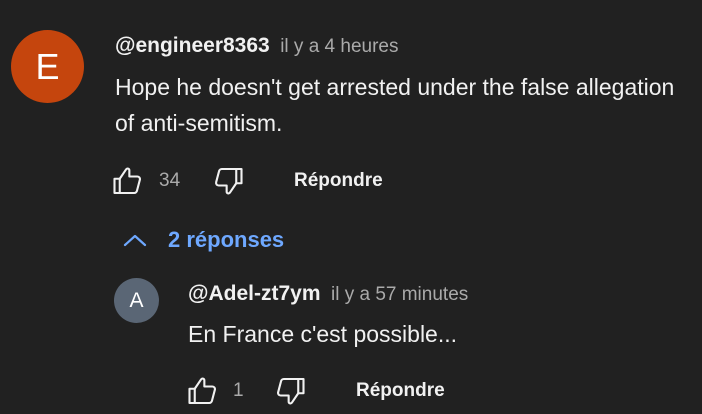 The width and height of the screenshot is (702, 414). I want to click on reply-timestamp: il y a 57 minutes, so click(399, 294).